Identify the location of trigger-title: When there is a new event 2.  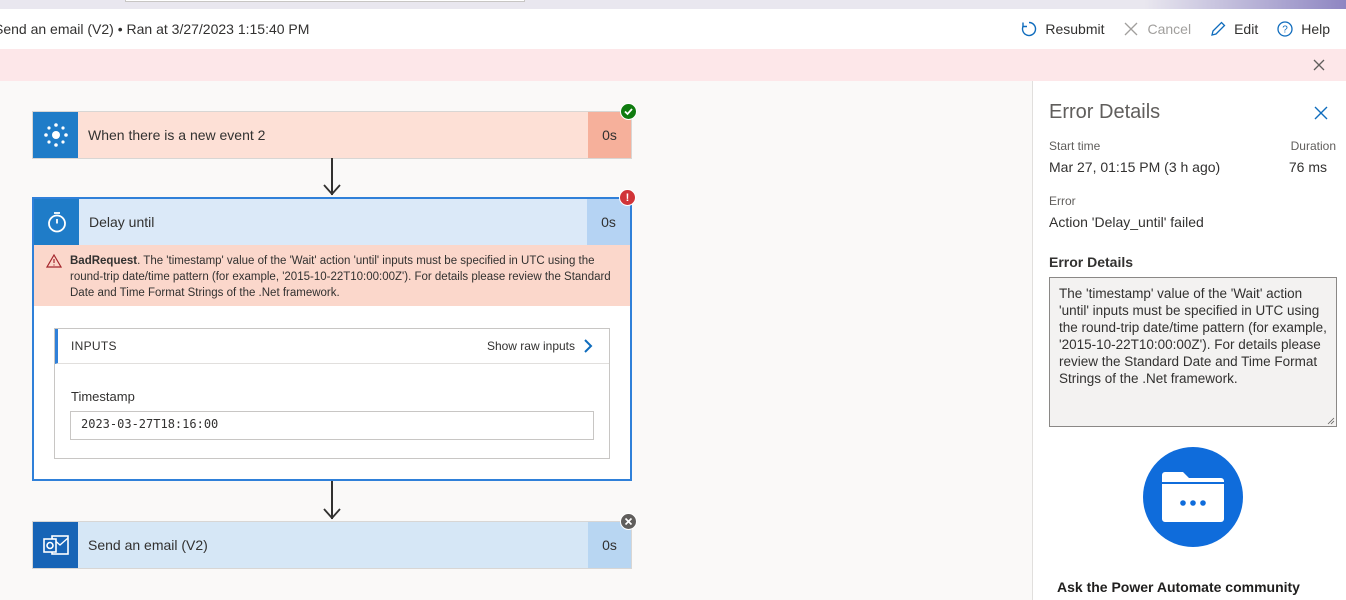
(333, 135).